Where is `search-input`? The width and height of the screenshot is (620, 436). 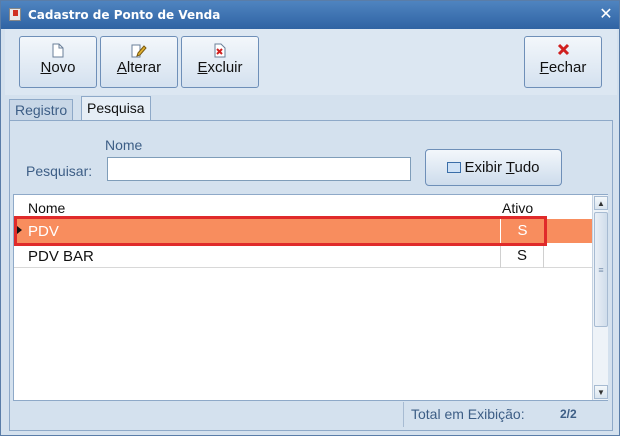
search-input is located at coordinates (259, 169).